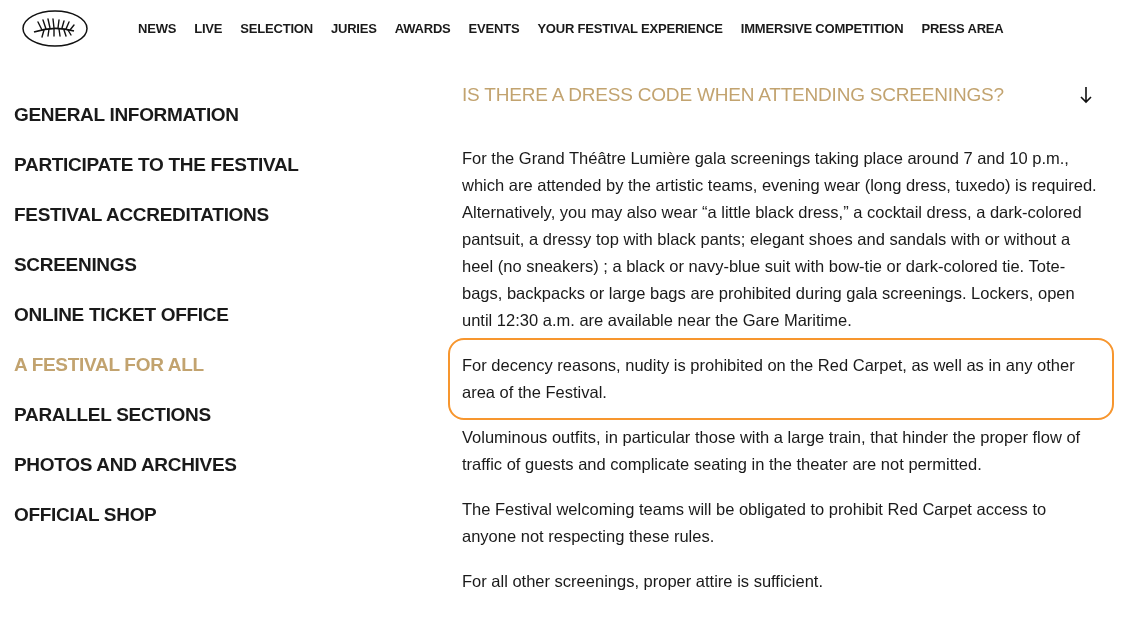 The image size is (1141, 629). I want to click on sidebar-link: GENERAL INFORMATION, so click(126, 115).